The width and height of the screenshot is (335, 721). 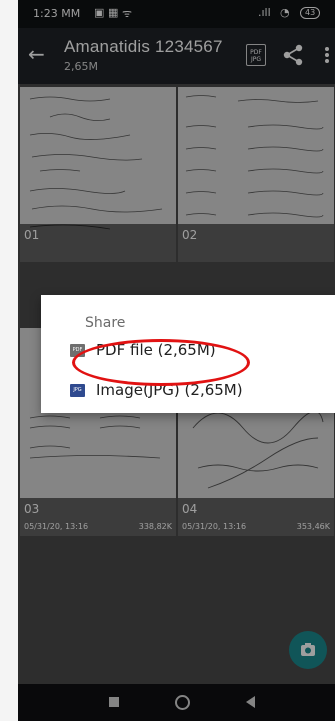 I want to click on share-option-pdf: PDF PDF file (2,65M), so click(x=196, y=350).